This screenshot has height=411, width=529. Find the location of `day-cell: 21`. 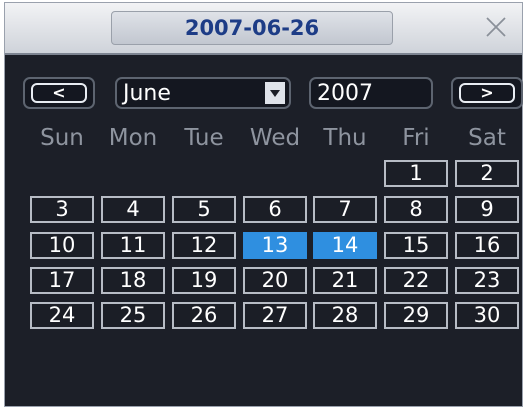

day-cell: 21 is located at coordinates (345, 280).